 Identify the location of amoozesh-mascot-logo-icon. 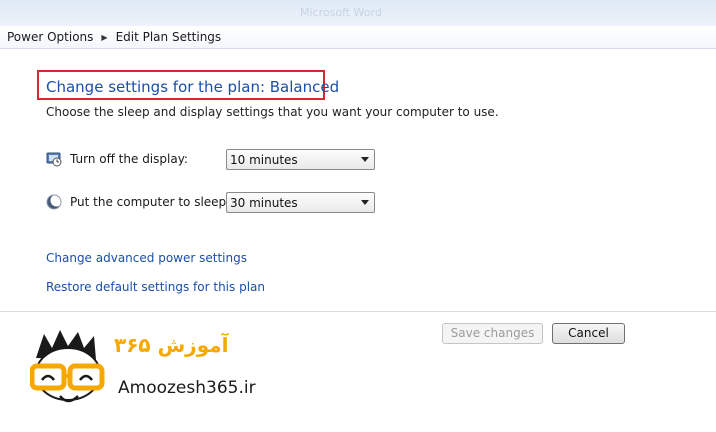
(67, 366).